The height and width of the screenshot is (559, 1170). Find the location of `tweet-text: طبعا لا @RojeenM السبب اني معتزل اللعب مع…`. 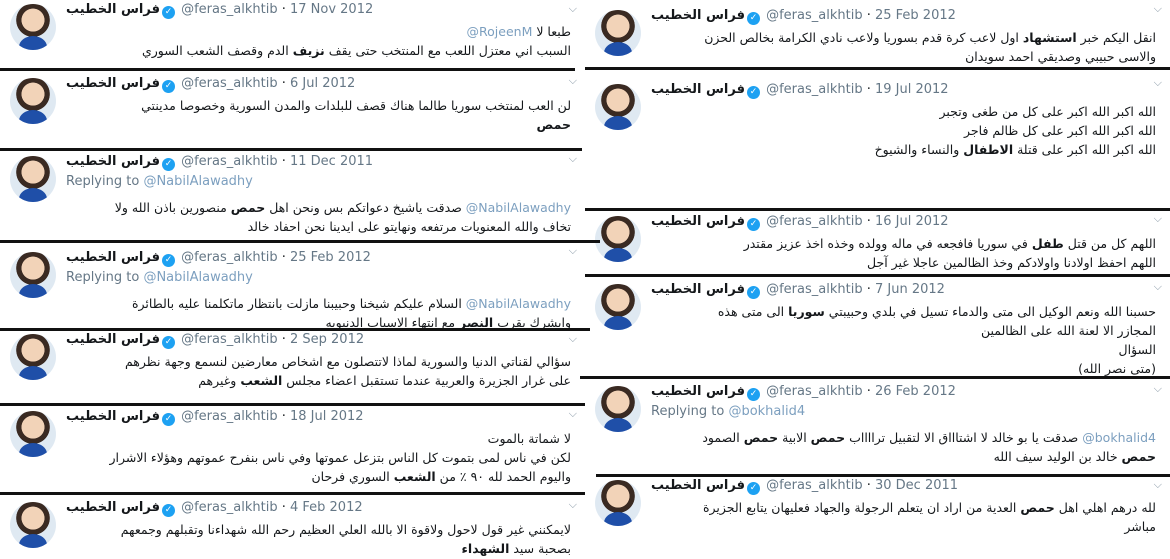

tweet-text: طبعا لا @RojeenM السبب اني معتزل اللعب مع… is located at coordinates (315, 41).